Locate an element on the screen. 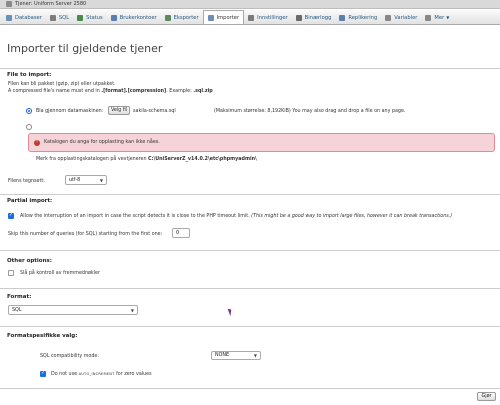 This screenshot has height=405, width=500. breadcrumb: Tjener: Uniform Server 2580 is located at coordinates (50, 4).